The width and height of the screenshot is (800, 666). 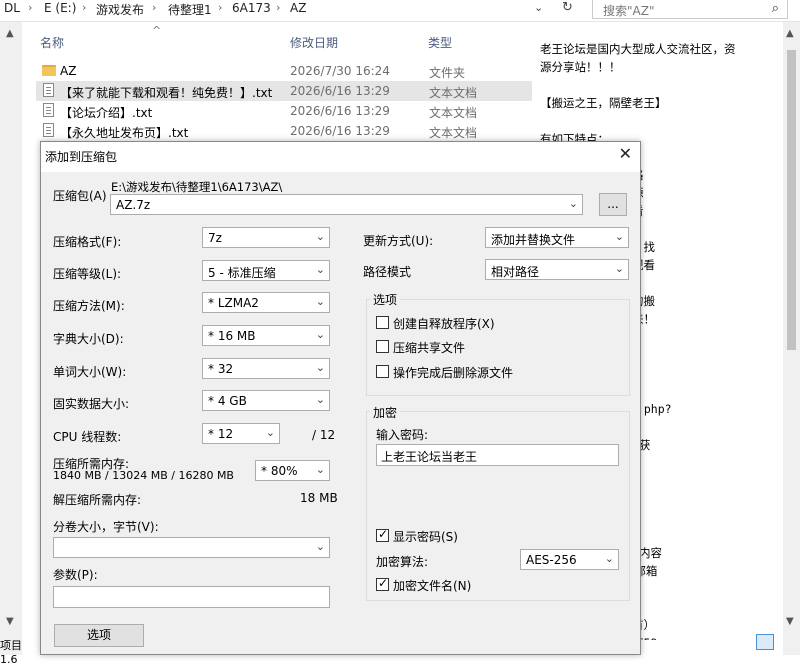 I want to click on text-file-icon, so click(x=48, y=90).